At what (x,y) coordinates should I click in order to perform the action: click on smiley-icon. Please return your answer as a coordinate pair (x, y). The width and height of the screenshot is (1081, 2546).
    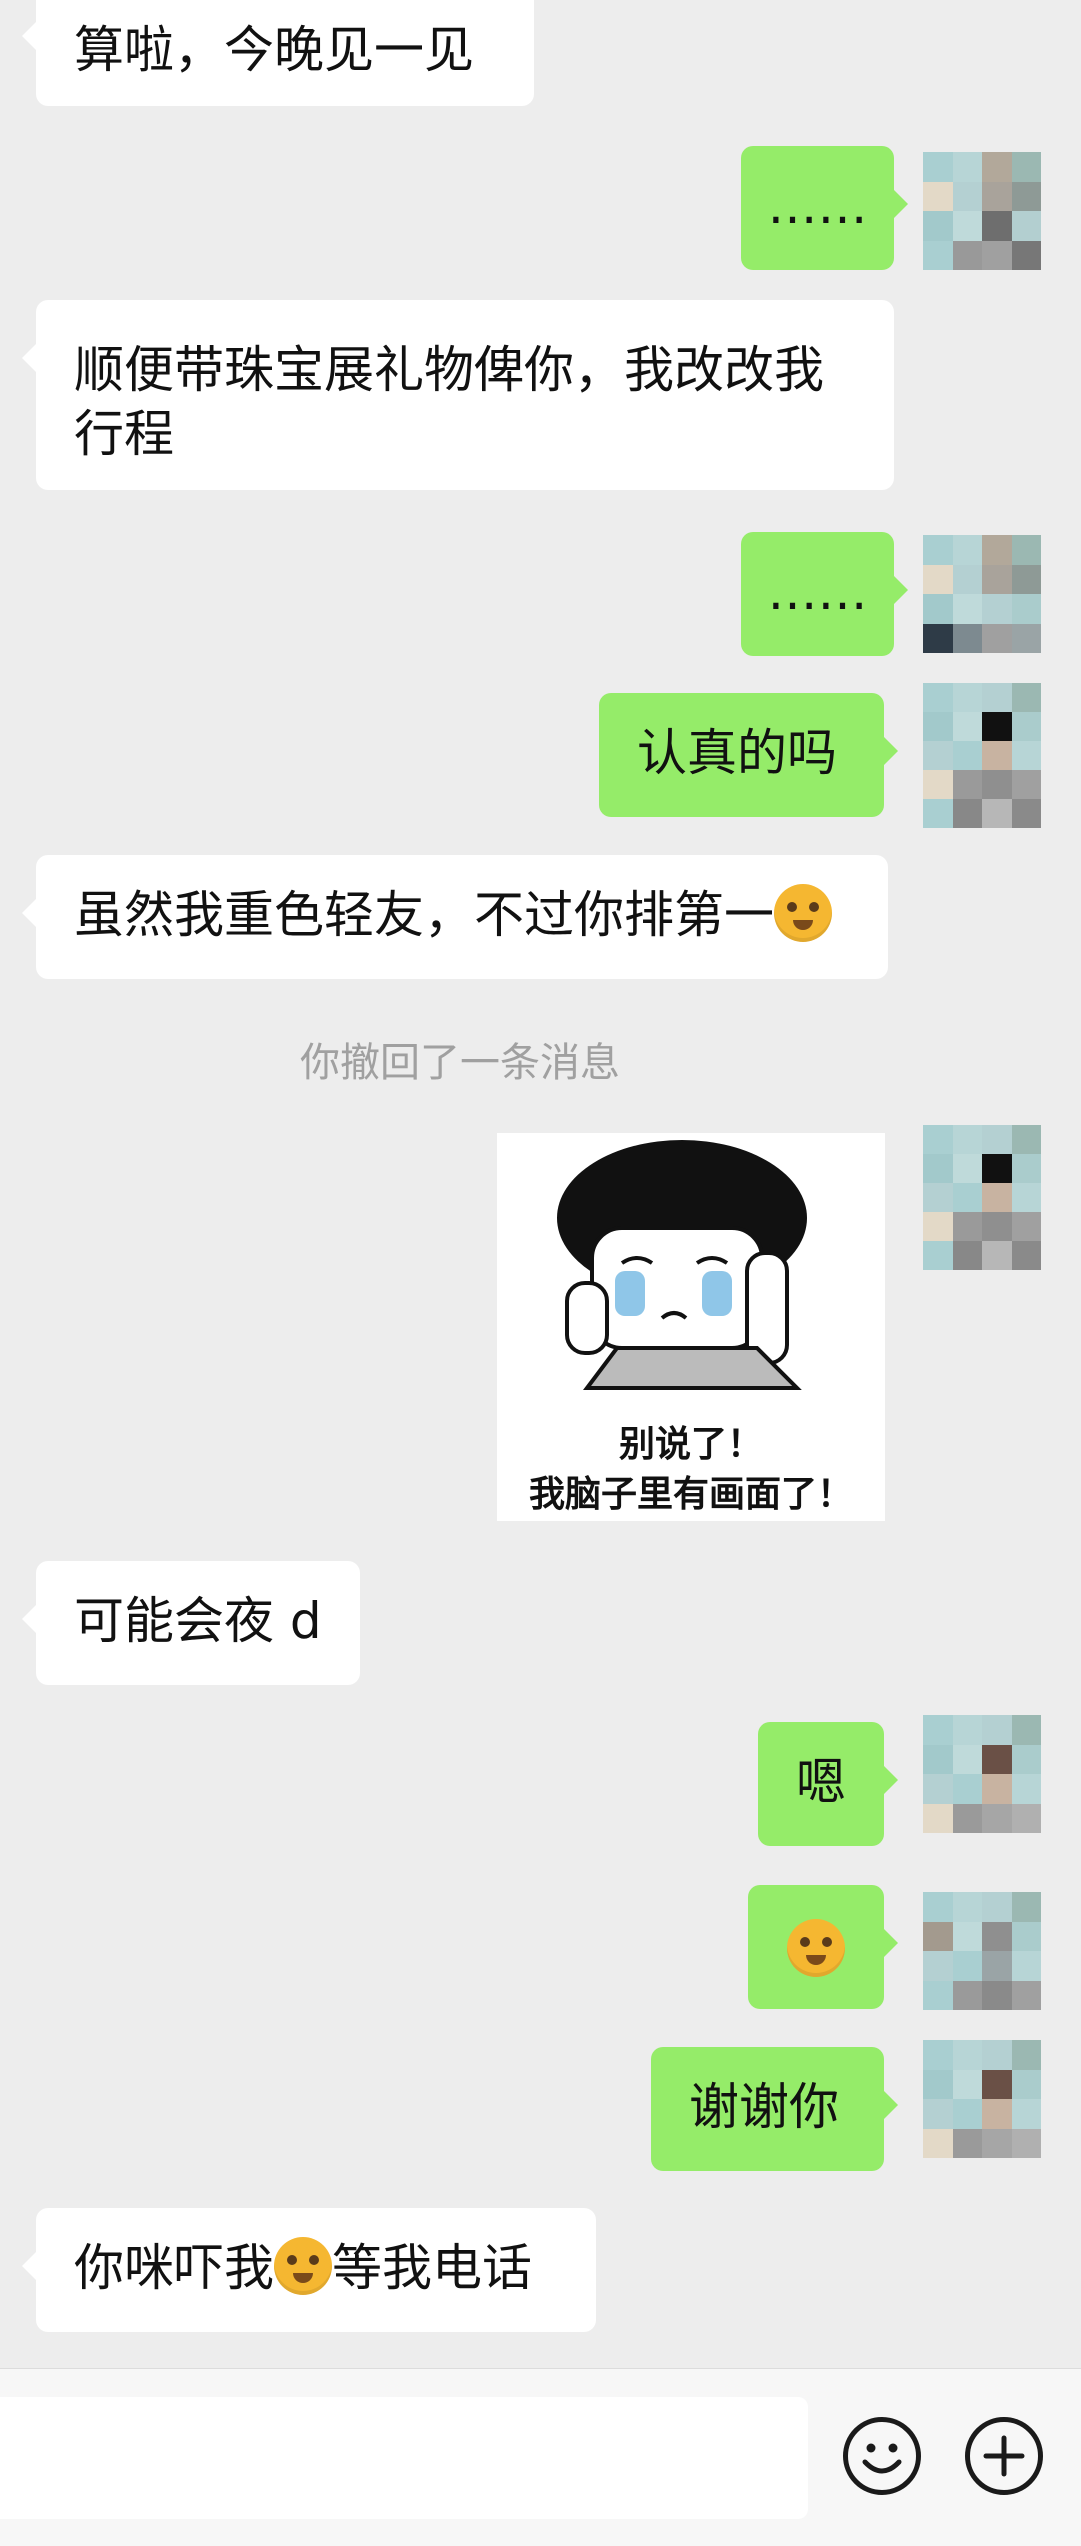
    Looking at the image, I should click on (882, 2456).